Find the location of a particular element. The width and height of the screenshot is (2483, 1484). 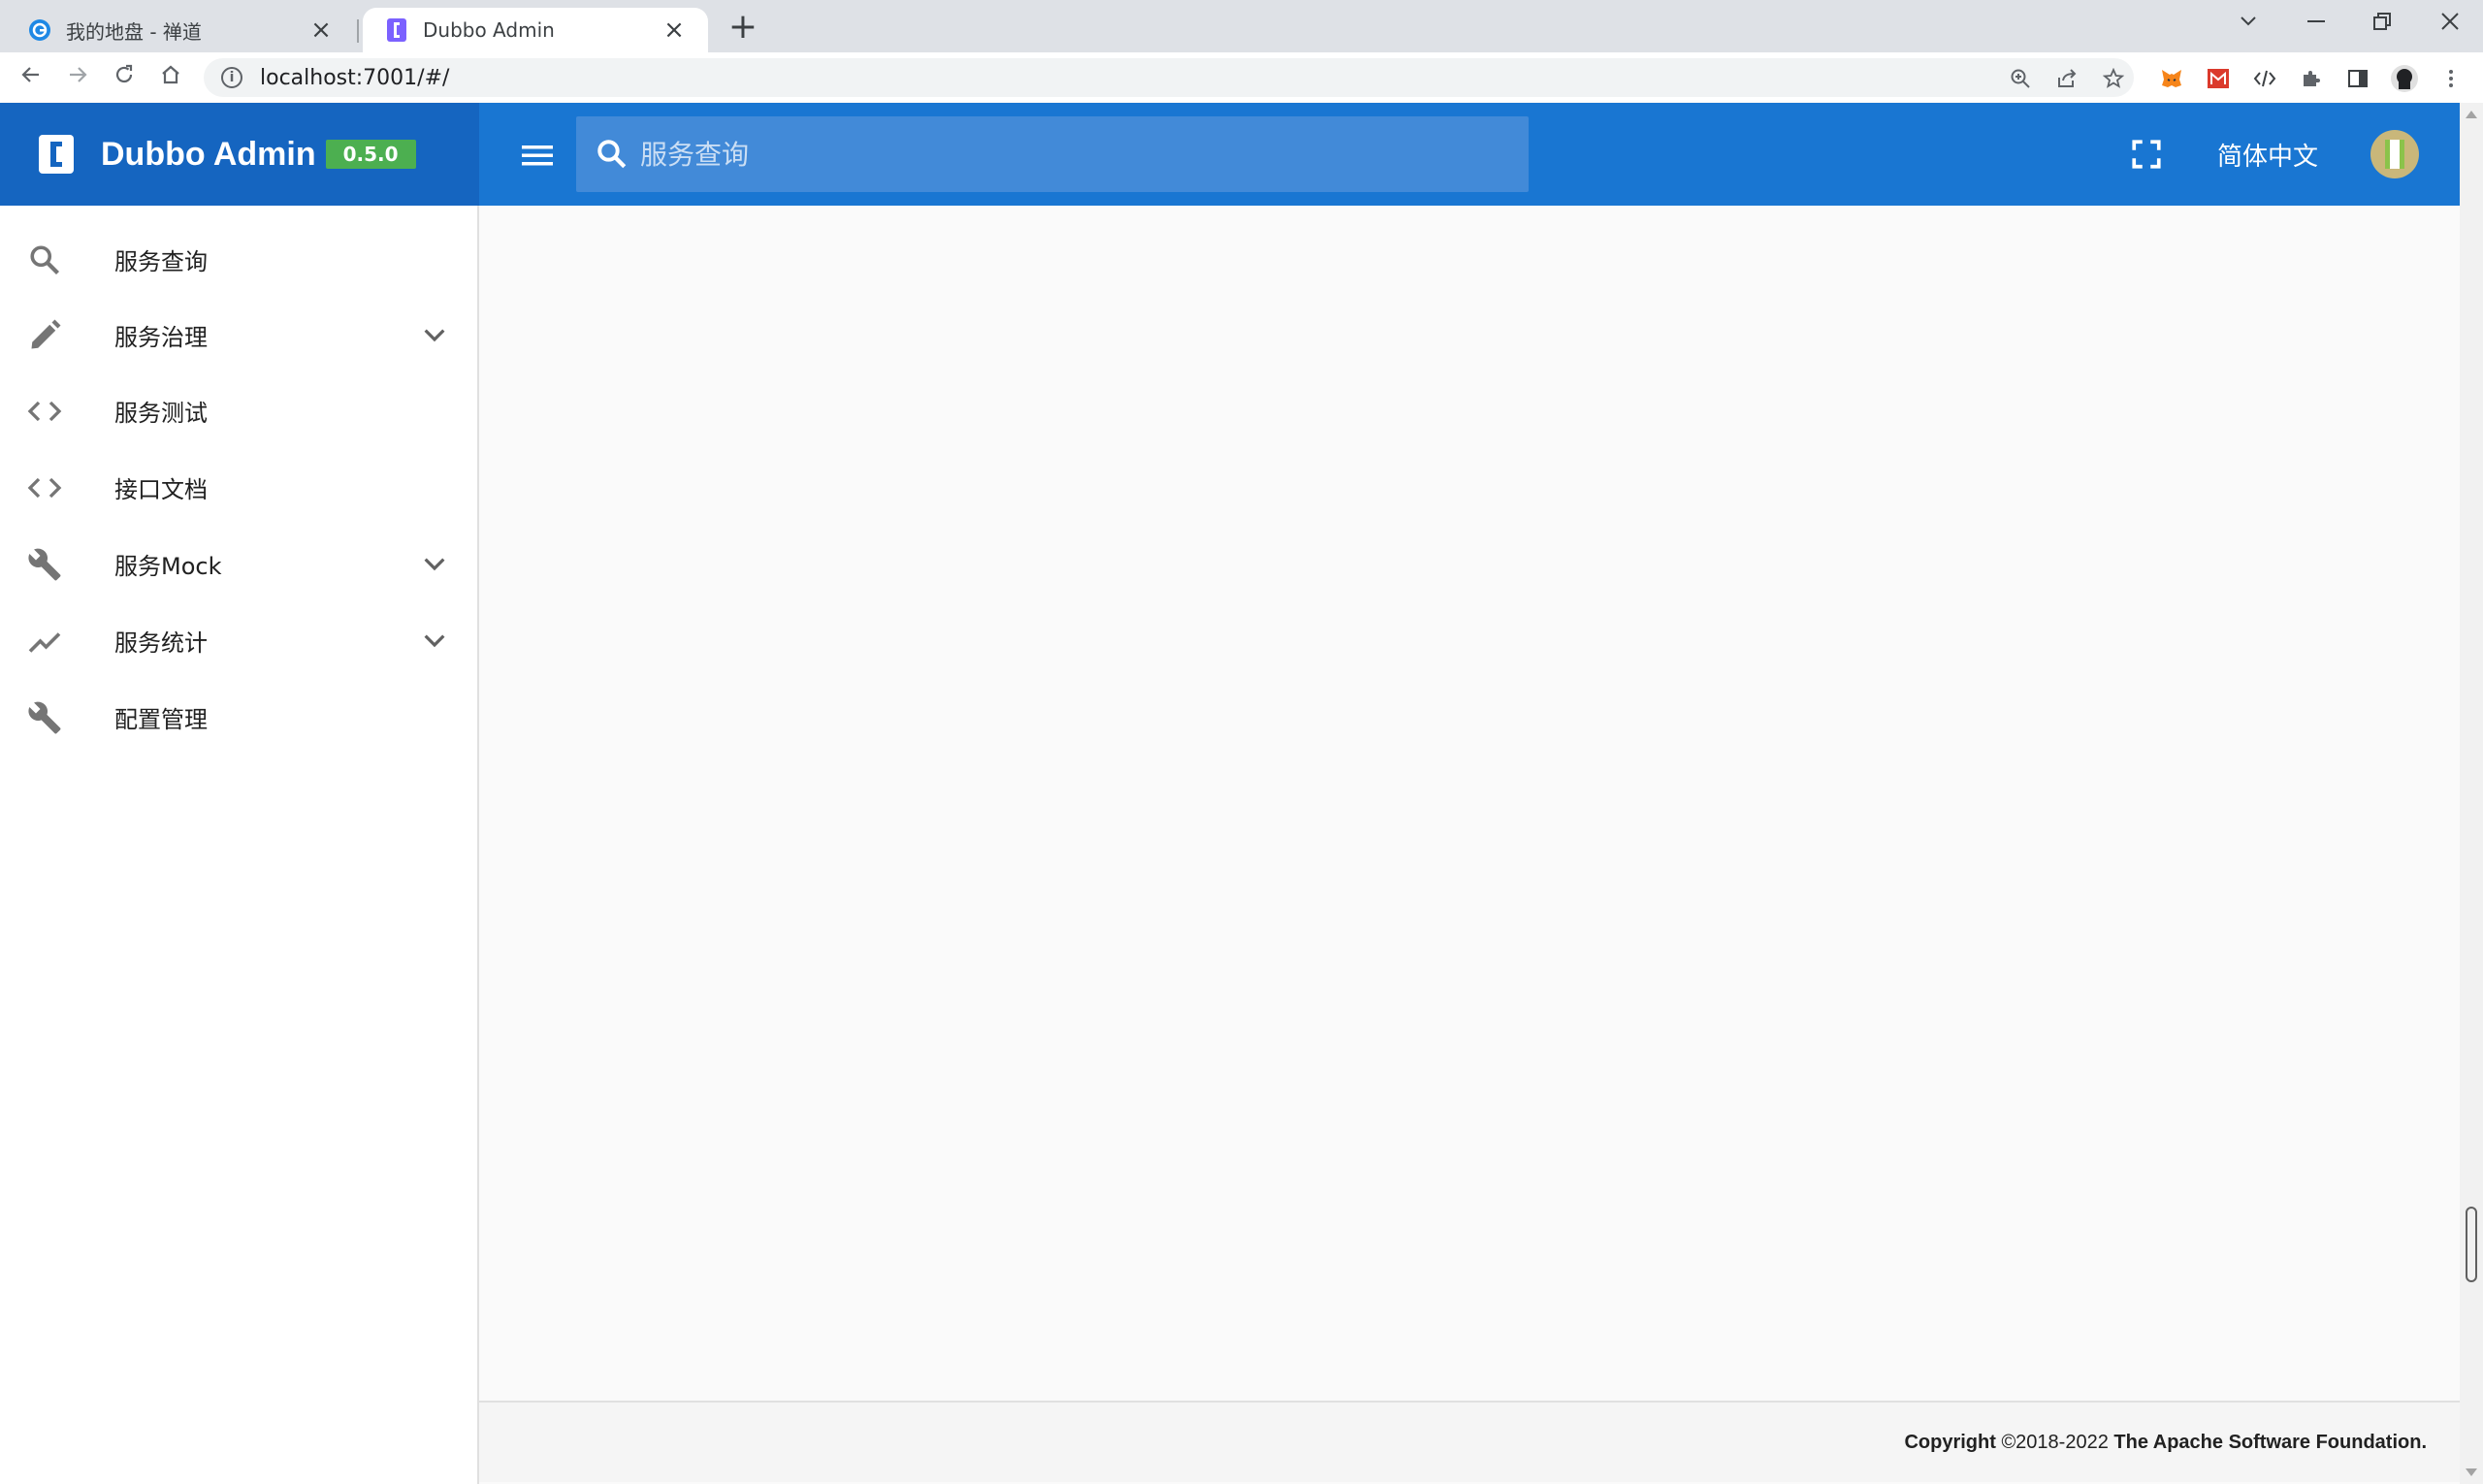

trending-icon is located at coordinates (45, 642).